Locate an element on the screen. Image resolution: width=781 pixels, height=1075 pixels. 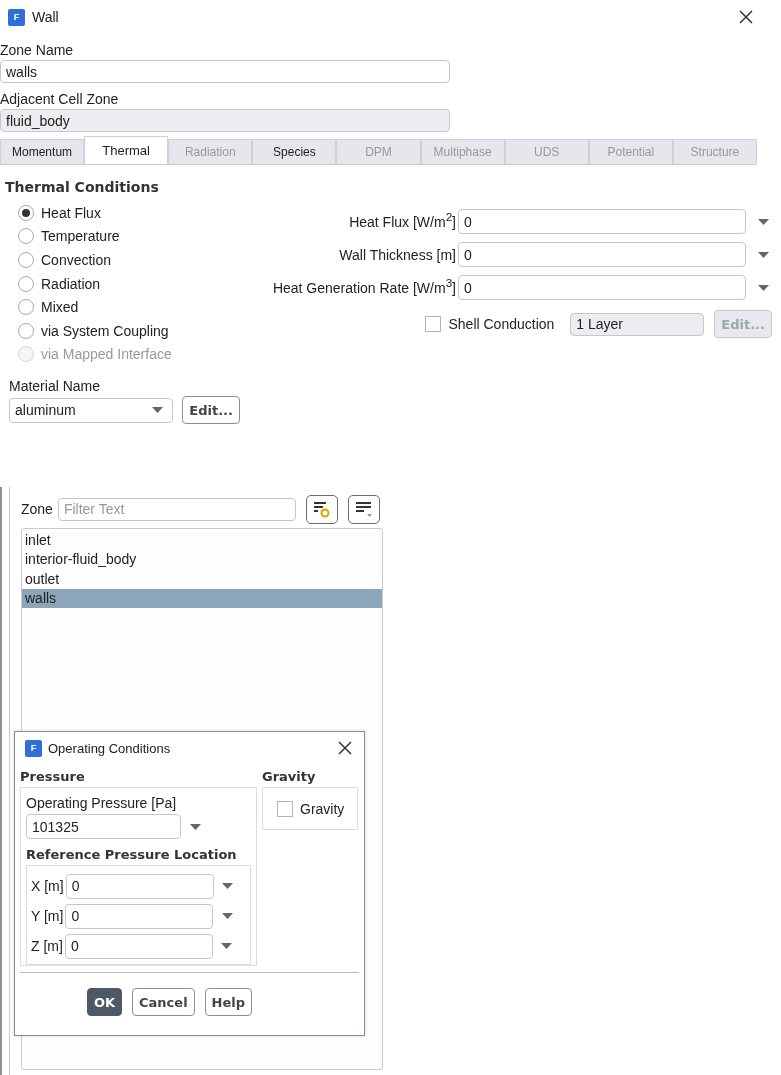
radio-label: Temperature is located at coordinates (80, 236).